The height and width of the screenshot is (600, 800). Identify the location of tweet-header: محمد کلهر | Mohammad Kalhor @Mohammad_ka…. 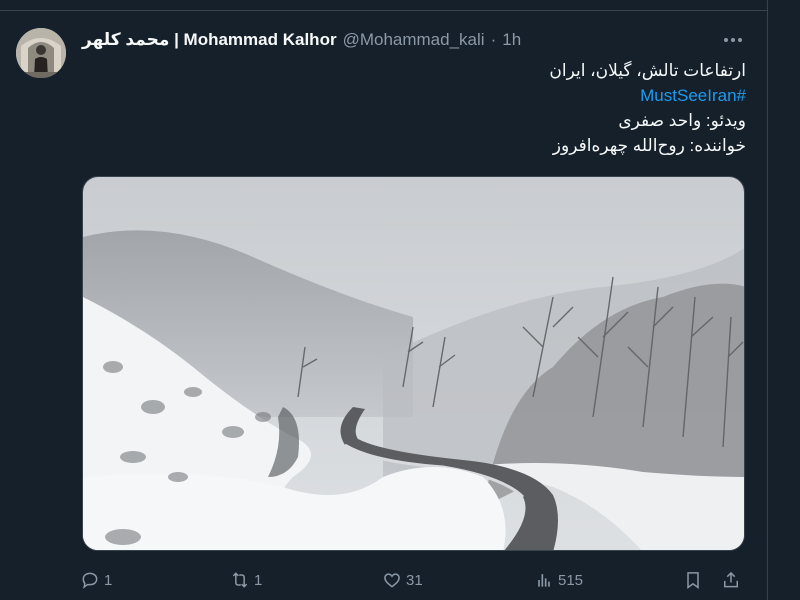
(301, 40).